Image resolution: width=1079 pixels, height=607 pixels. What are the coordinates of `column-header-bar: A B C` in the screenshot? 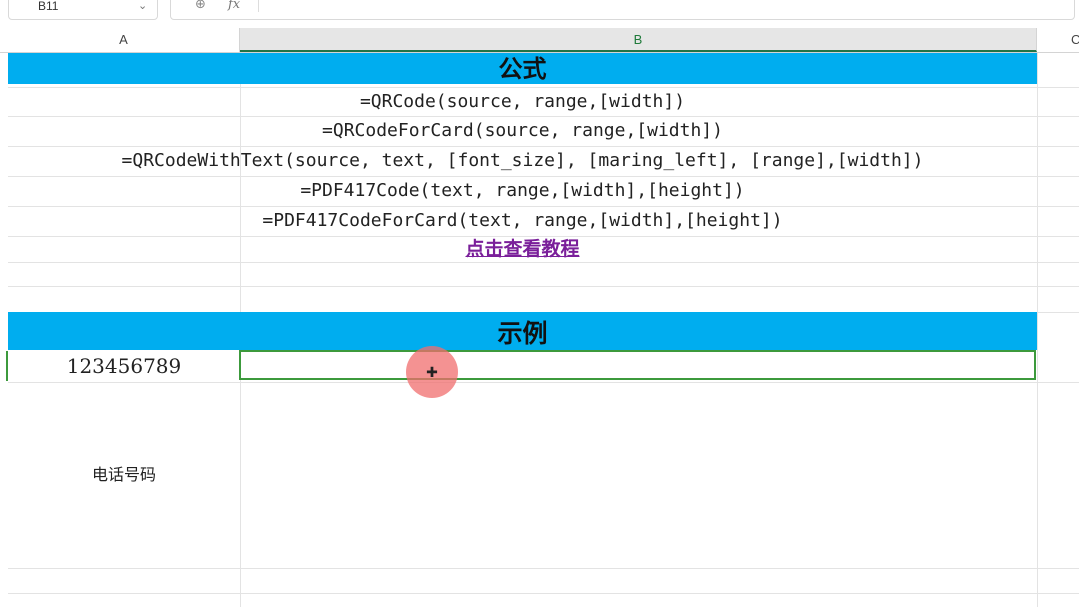 It's located at (539, 40).